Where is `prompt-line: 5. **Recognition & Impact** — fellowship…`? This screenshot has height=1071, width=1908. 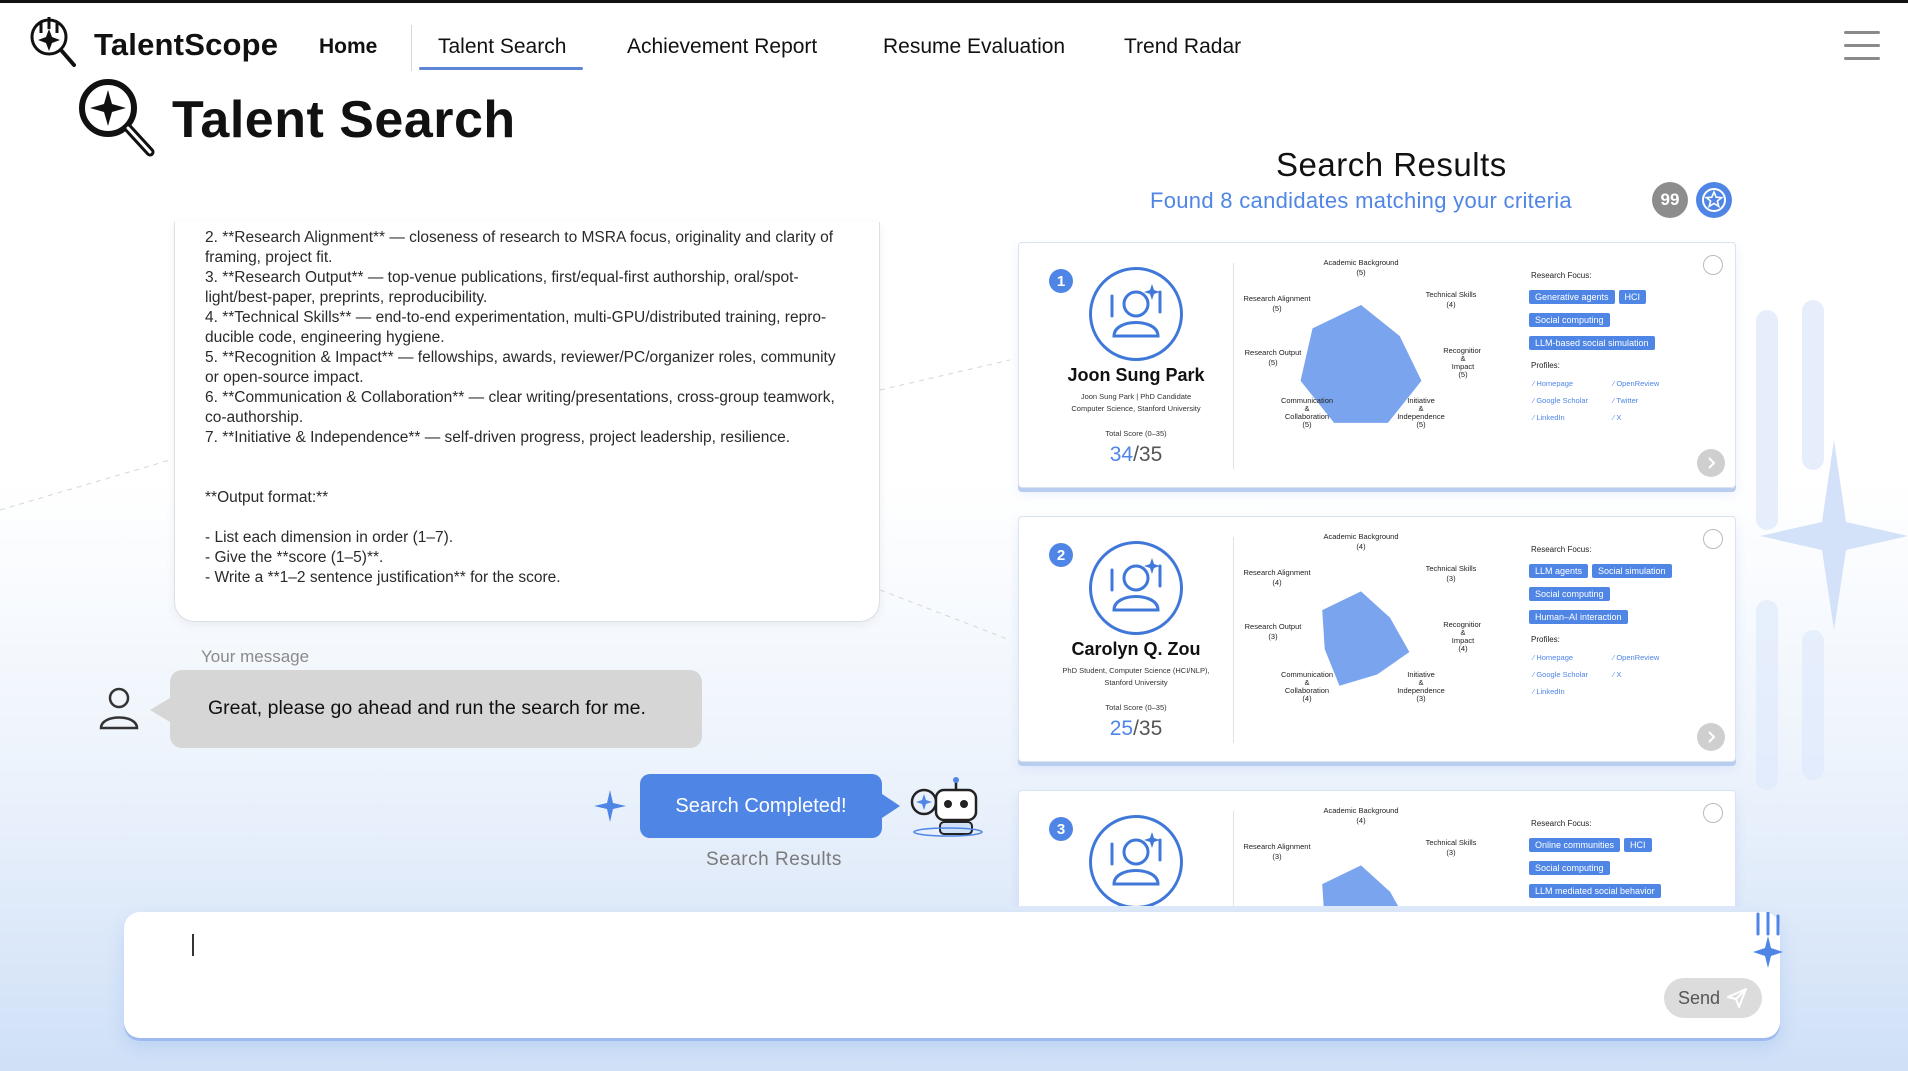 prompt-line: 5. **Recognition & Impact** — fellowship… is located at coordinates (520, 357).